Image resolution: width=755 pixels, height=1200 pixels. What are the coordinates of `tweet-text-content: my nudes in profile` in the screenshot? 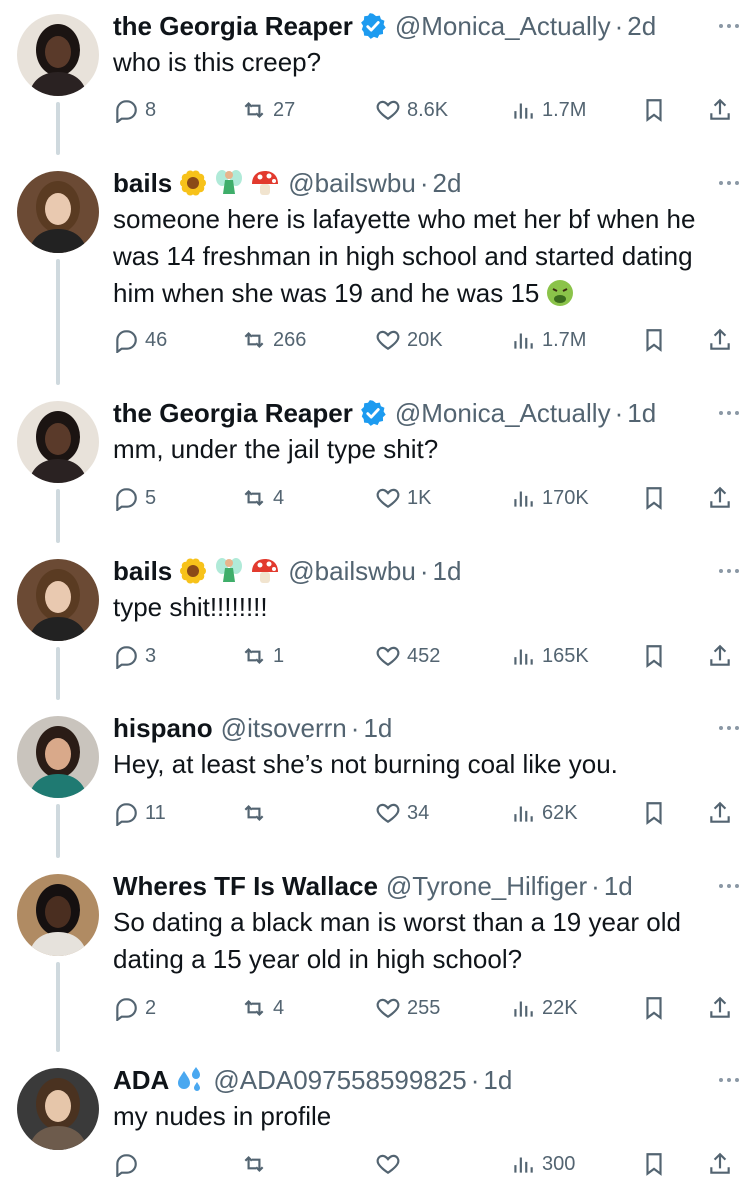 It's located at (222, 1116).